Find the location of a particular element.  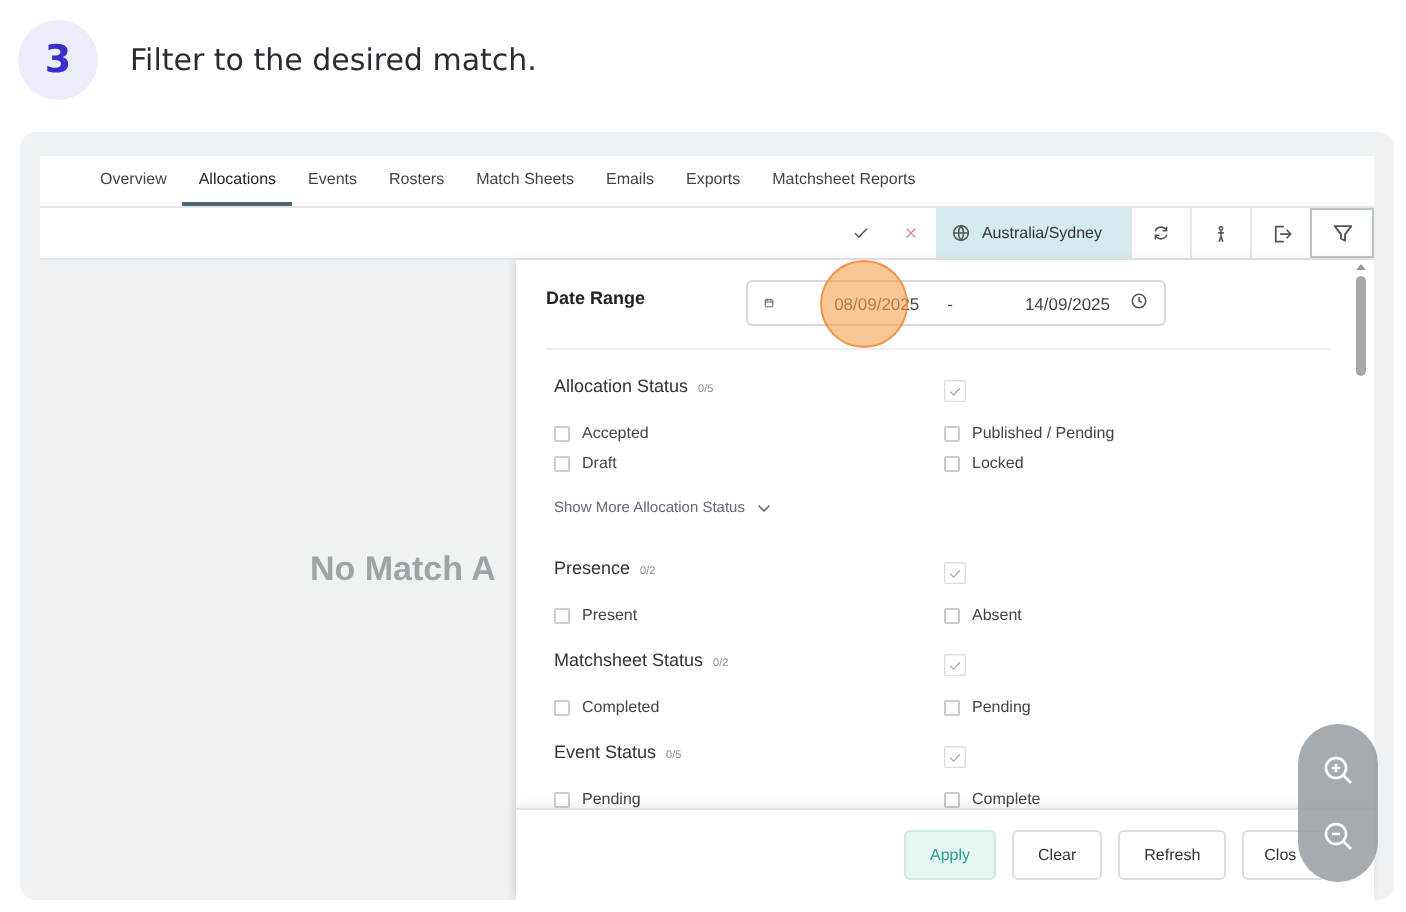

timezone-button: Australia/Sydney is located at coordinates (1032, 233).